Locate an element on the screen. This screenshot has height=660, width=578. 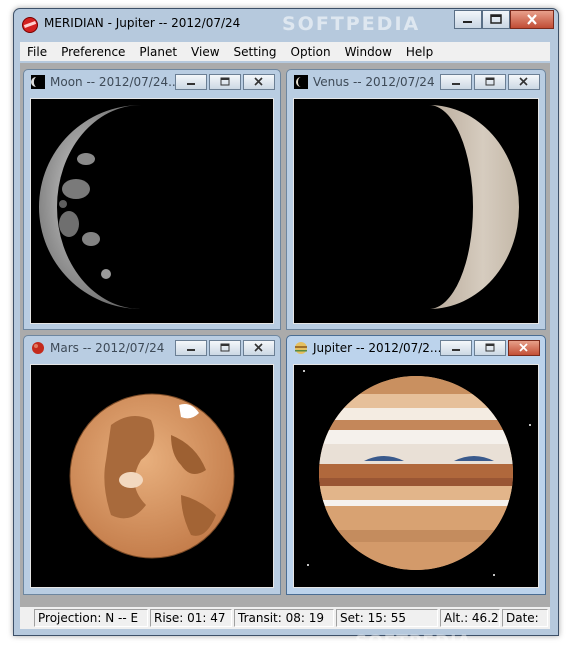
moon-maximize-button is located at coordinates (225, 82).